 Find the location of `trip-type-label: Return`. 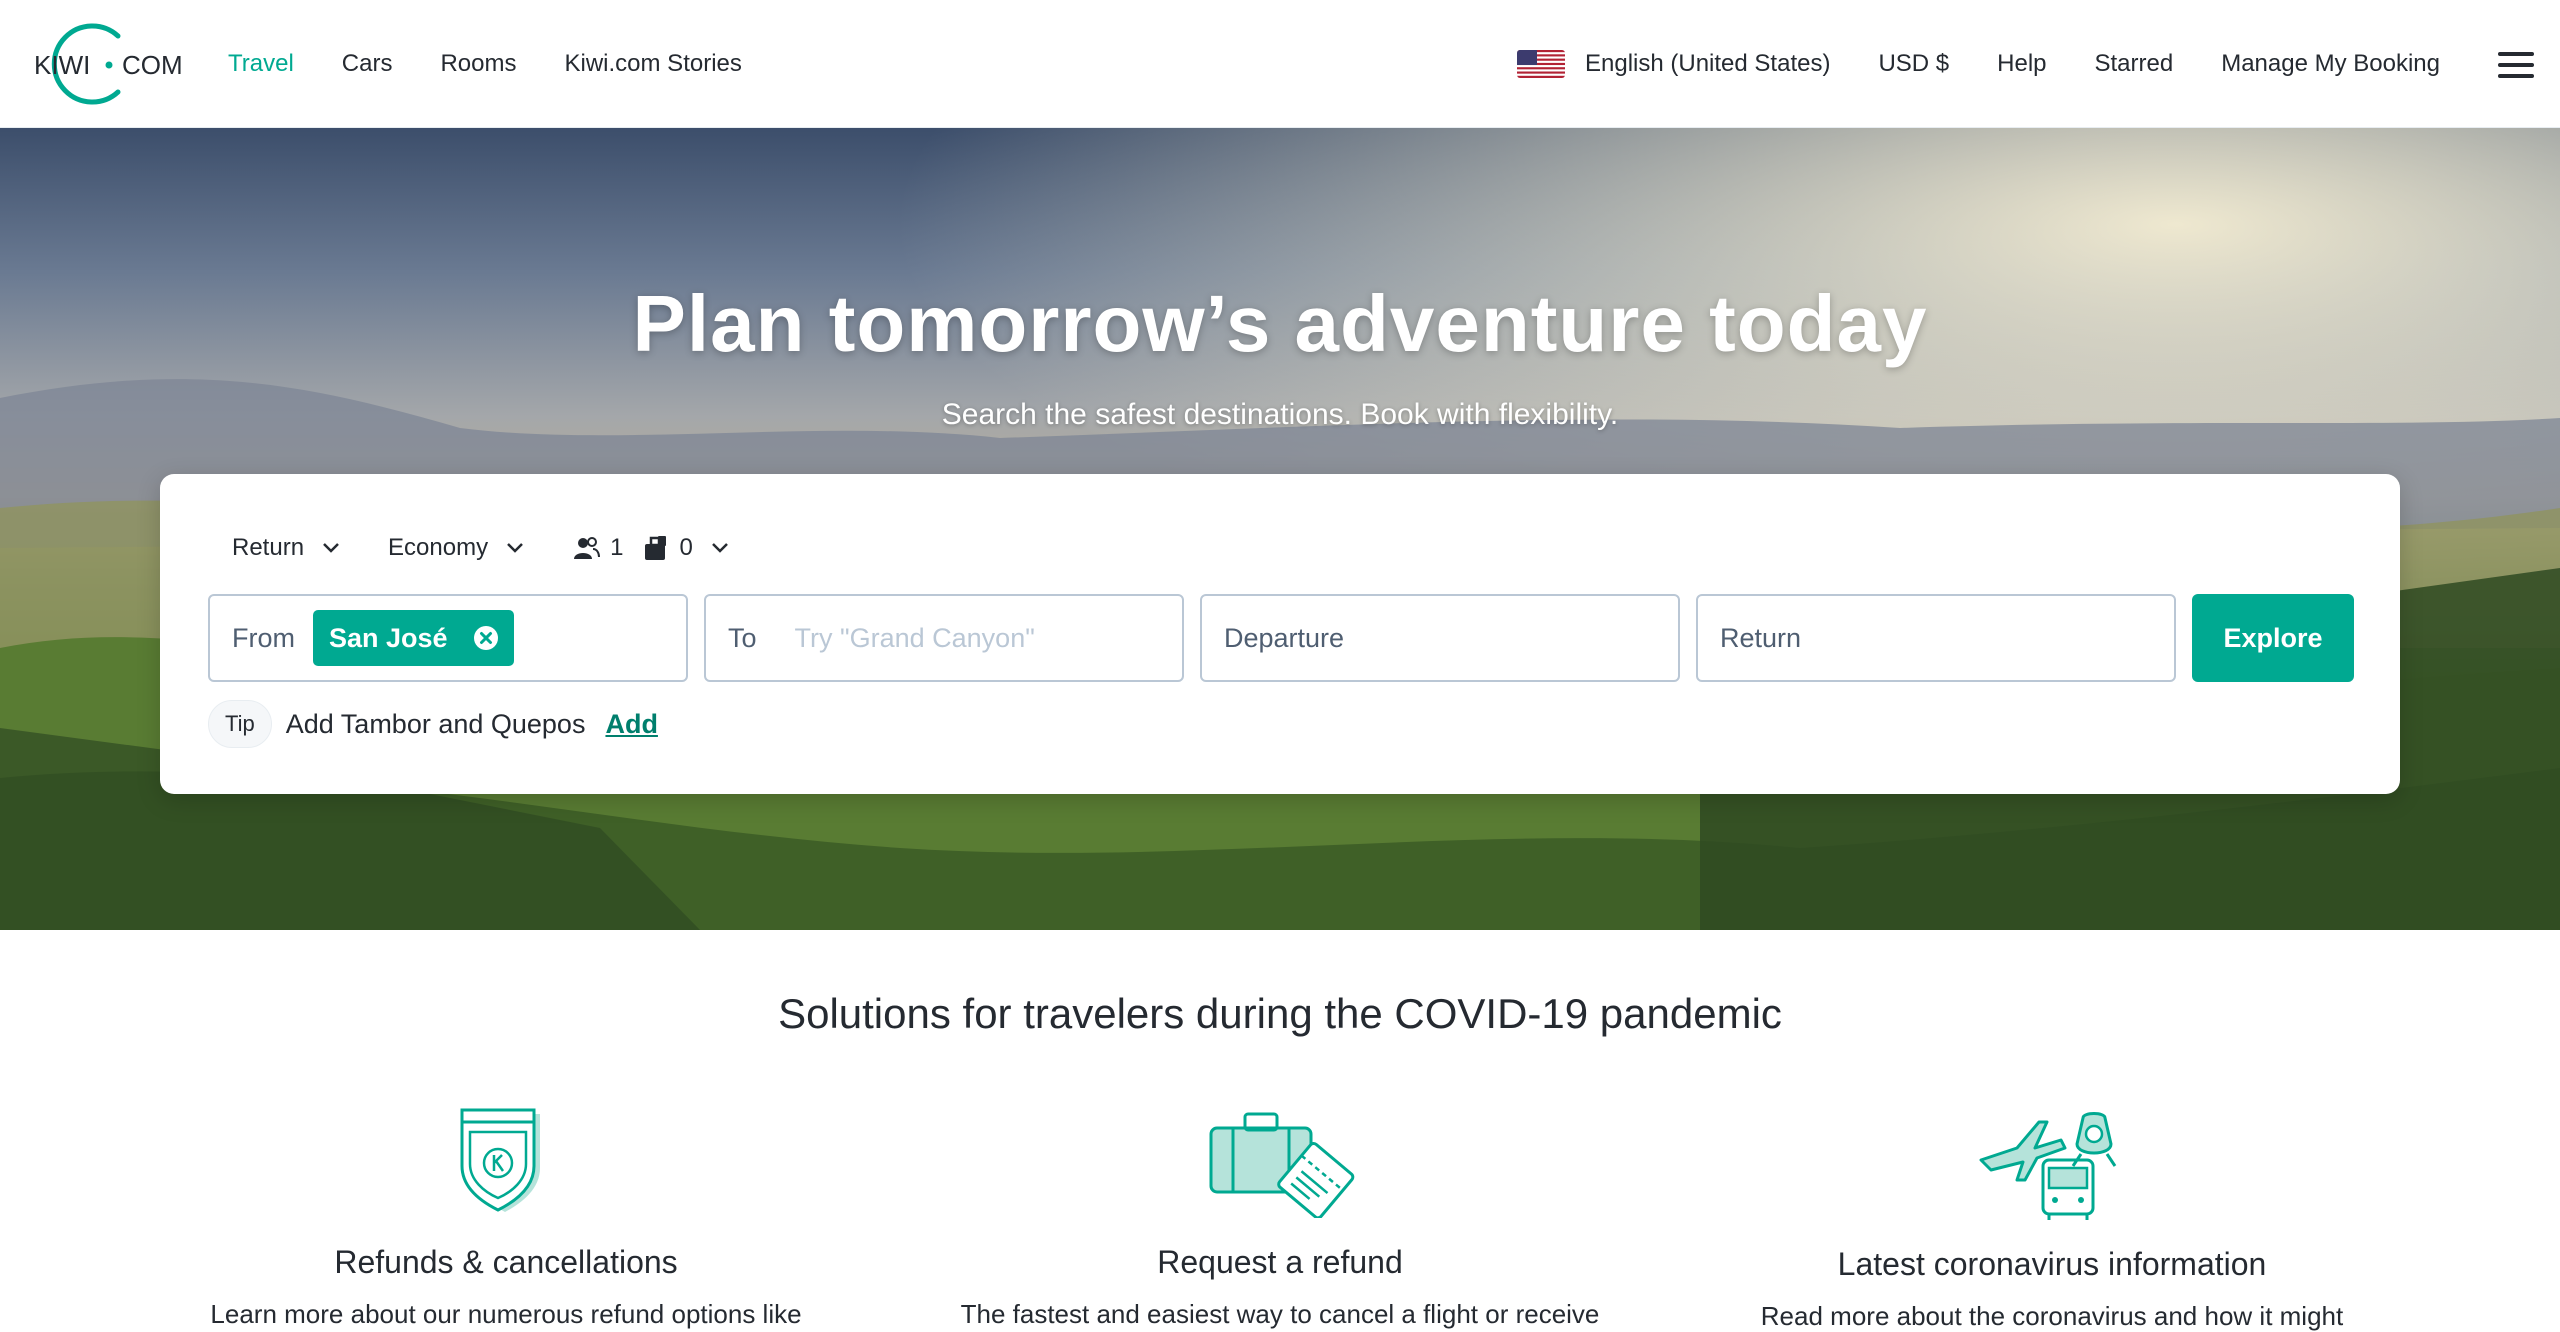

trip-type-label: Return is located at coordinates (268, 547).